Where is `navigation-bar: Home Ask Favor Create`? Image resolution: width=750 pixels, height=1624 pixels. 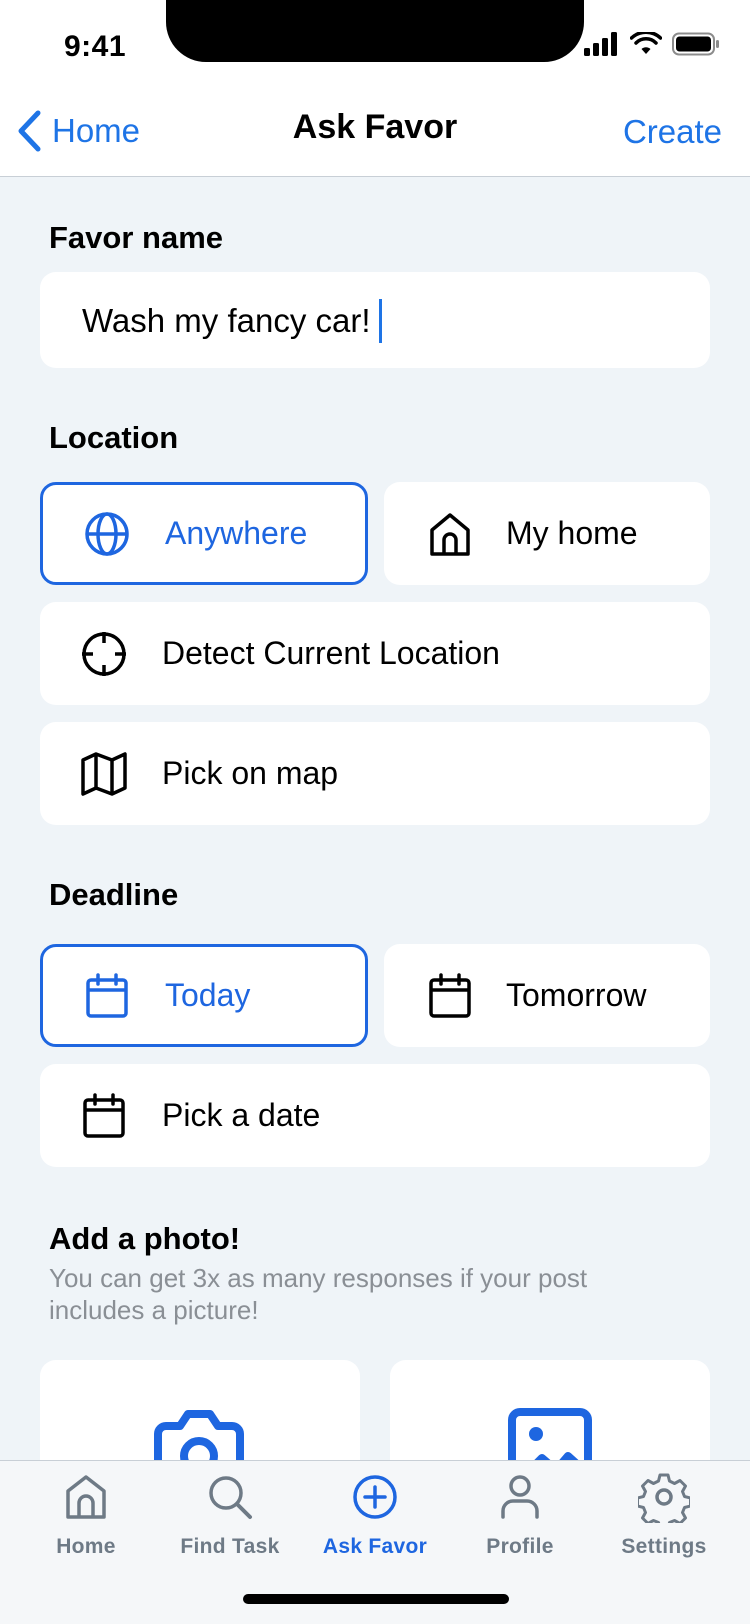 navigation-bar: Home Ask Favor Create is located at coordinates (375, 138).